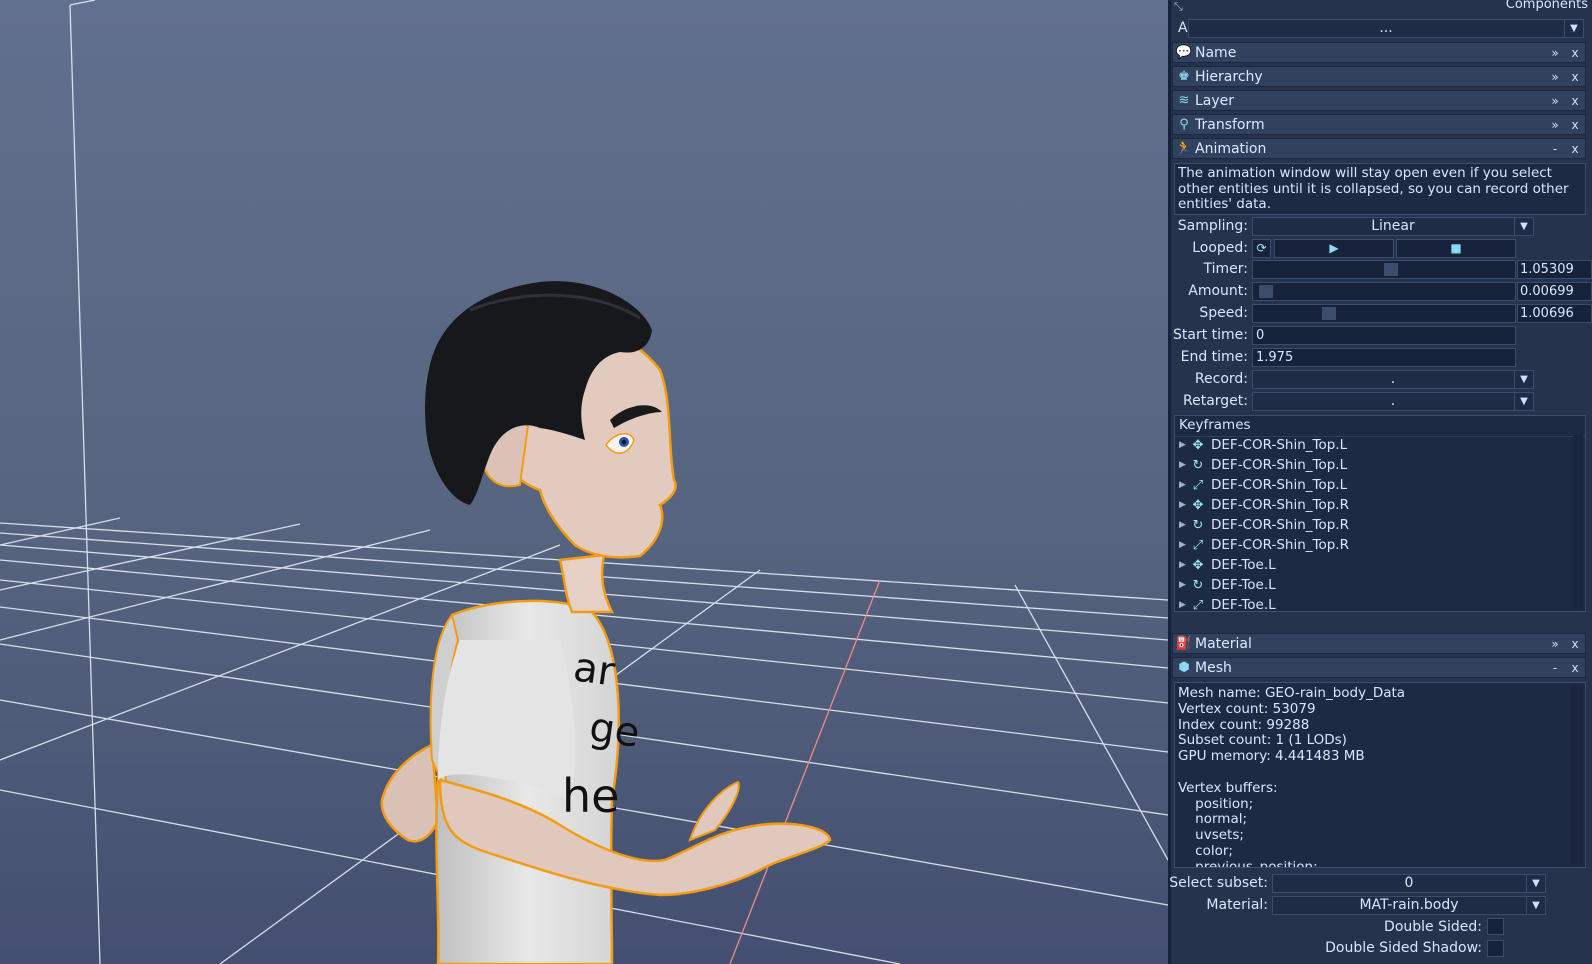 The image size is (1592, 964). I want to click on start-time-label: Start time:, so click(1210, 335).